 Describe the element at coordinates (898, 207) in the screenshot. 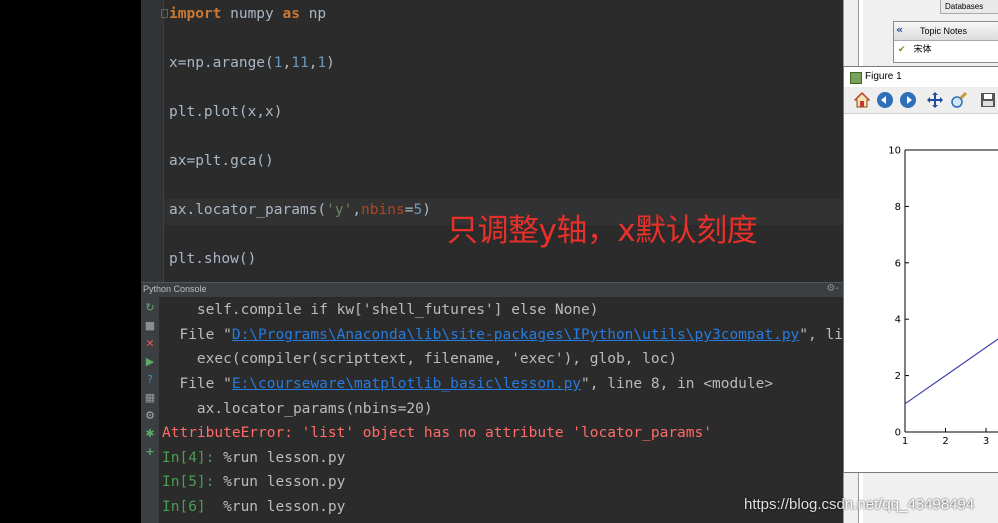

I see `y-tick-label: 8` at that location.